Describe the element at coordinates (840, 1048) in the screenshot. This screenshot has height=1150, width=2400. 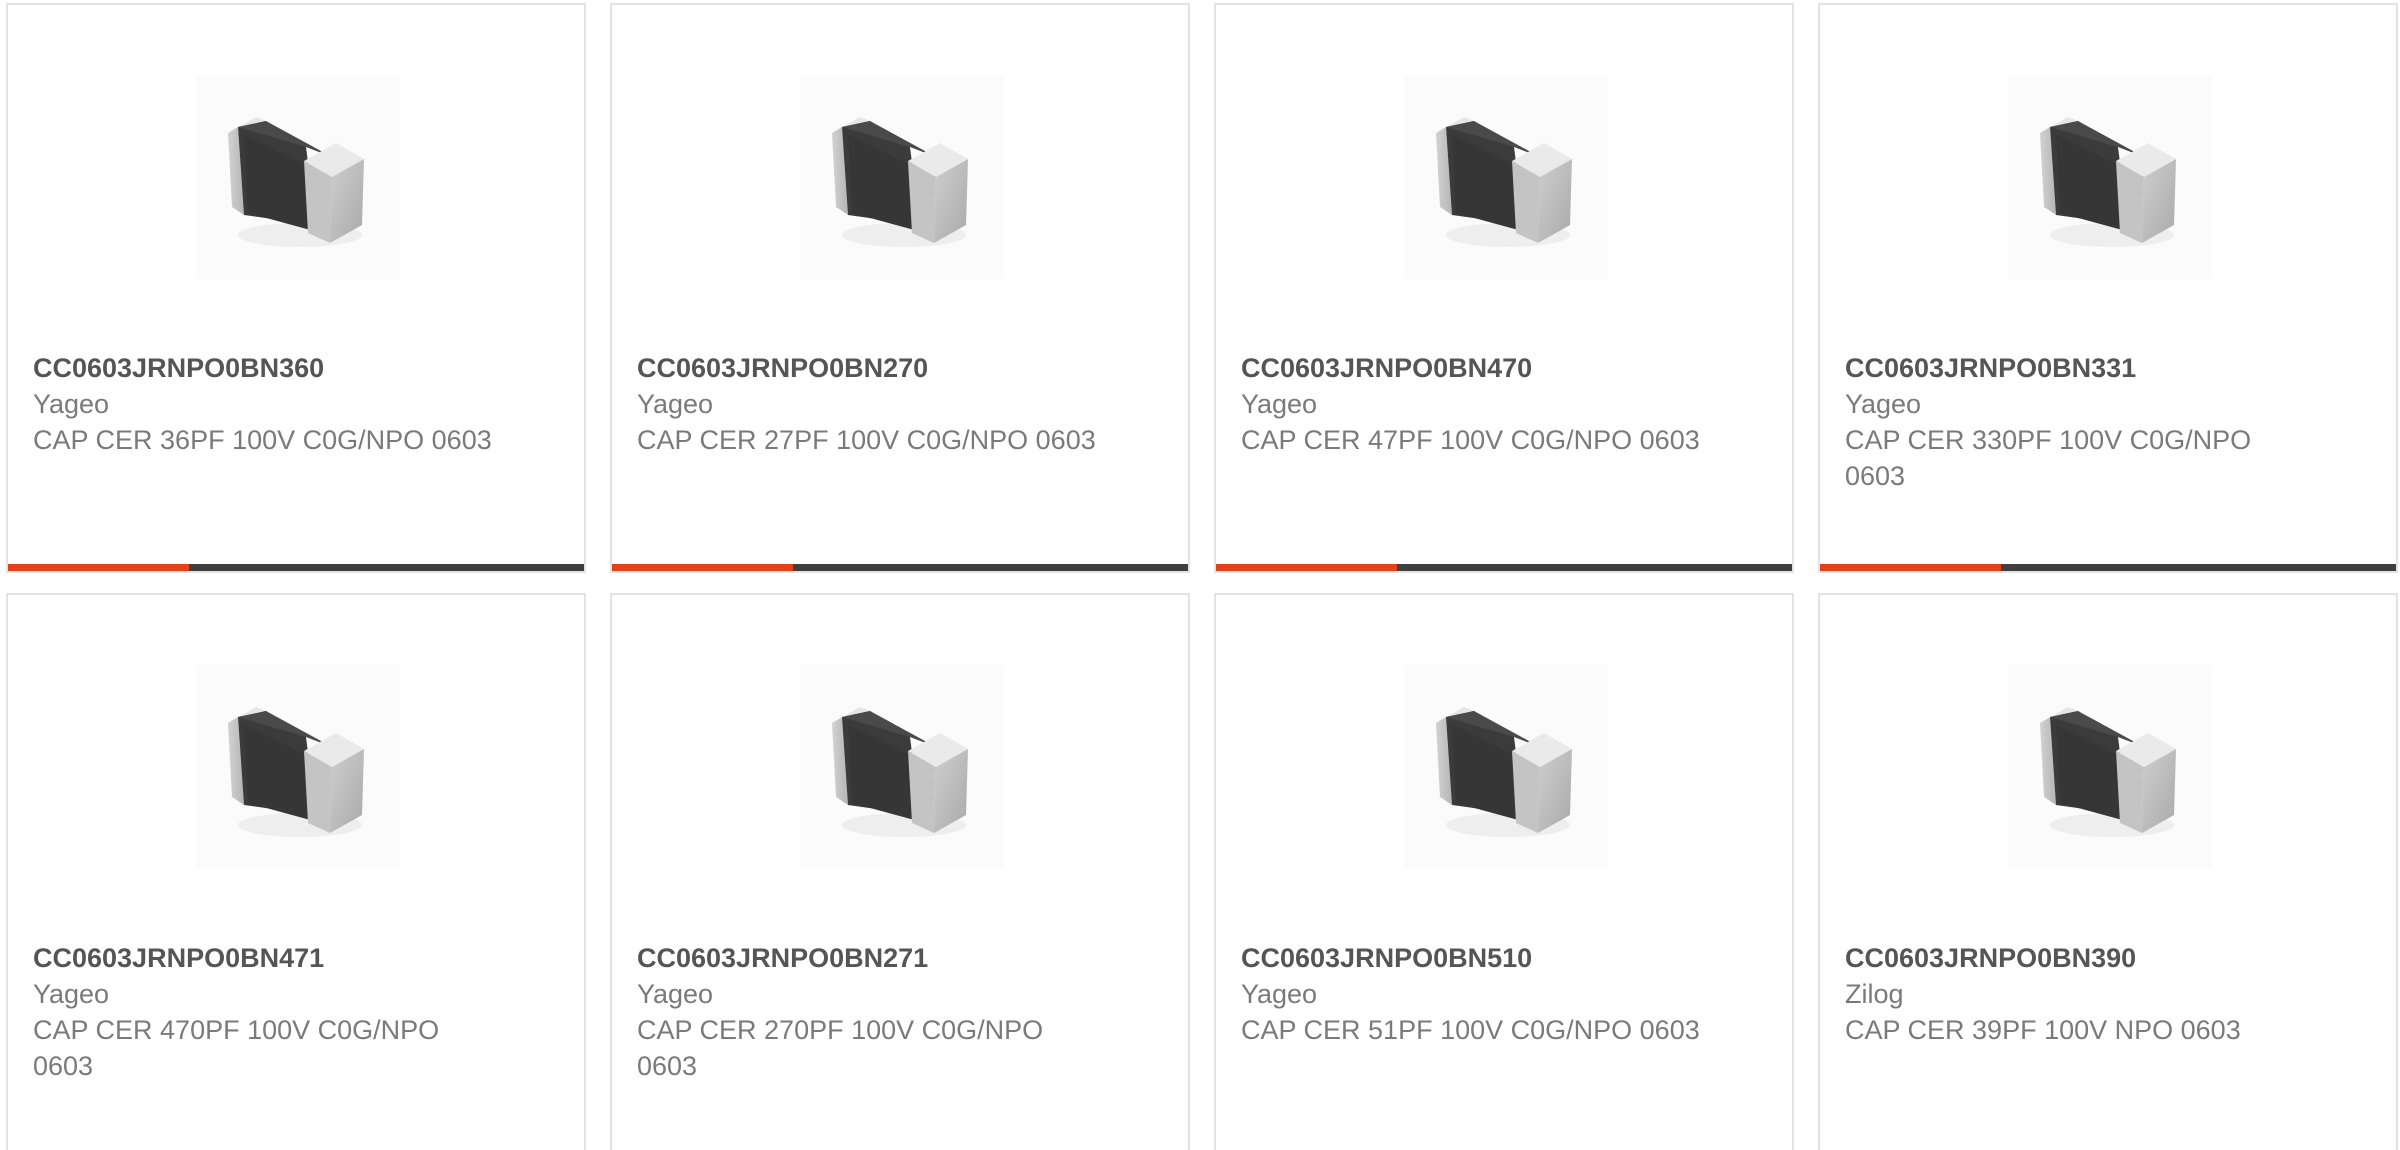
I see `description: CAP CER 270PF 100V C0G/NPO 0603` at that location.